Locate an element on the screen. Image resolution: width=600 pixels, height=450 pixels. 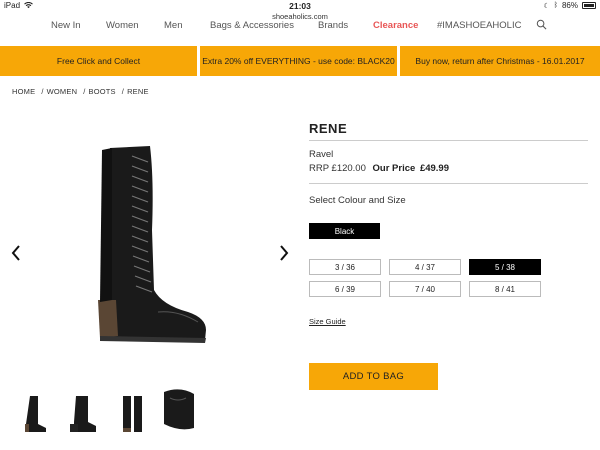
size-option: 6 / 39 is located at coordinates (345, 289).